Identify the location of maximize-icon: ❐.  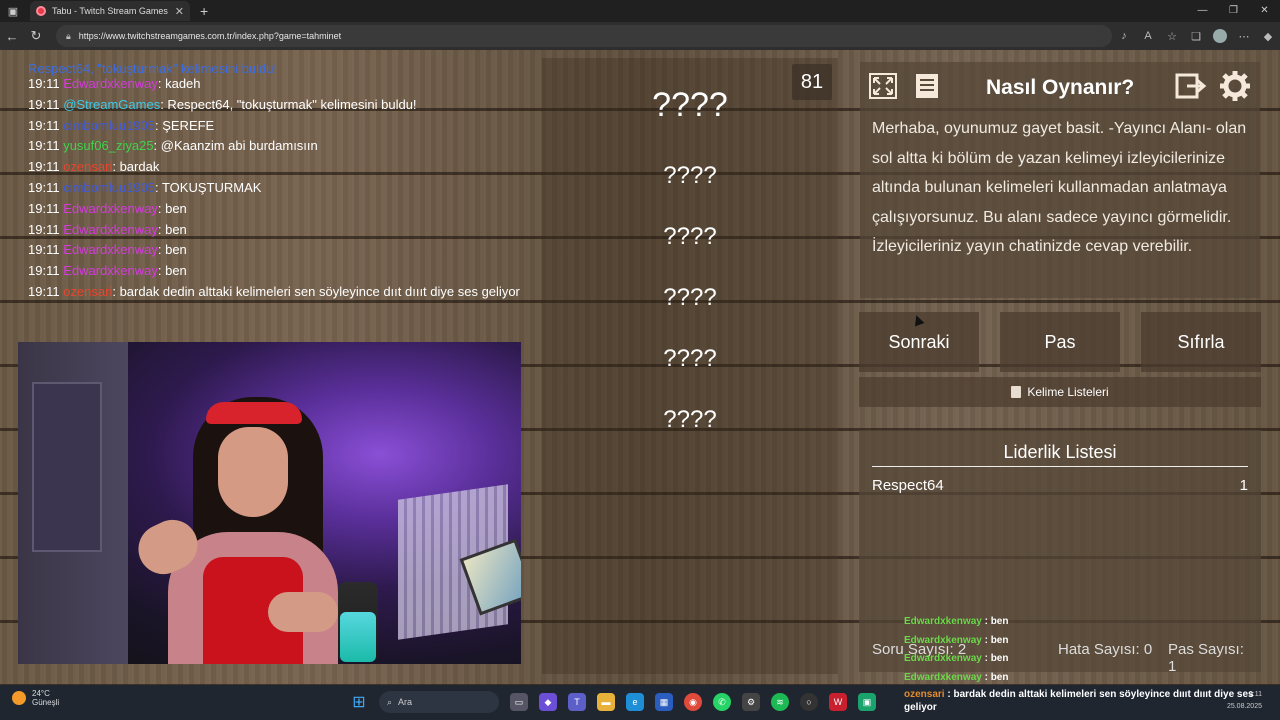
(1233, 11).